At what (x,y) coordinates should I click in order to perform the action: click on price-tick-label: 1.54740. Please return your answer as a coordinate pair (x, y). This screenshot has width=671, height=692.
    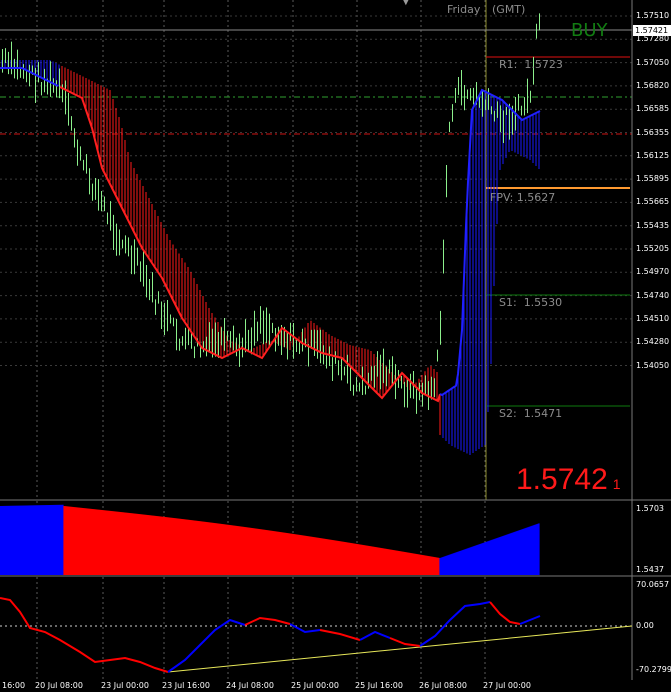
    Looking at the image, I should click on (653, 295).